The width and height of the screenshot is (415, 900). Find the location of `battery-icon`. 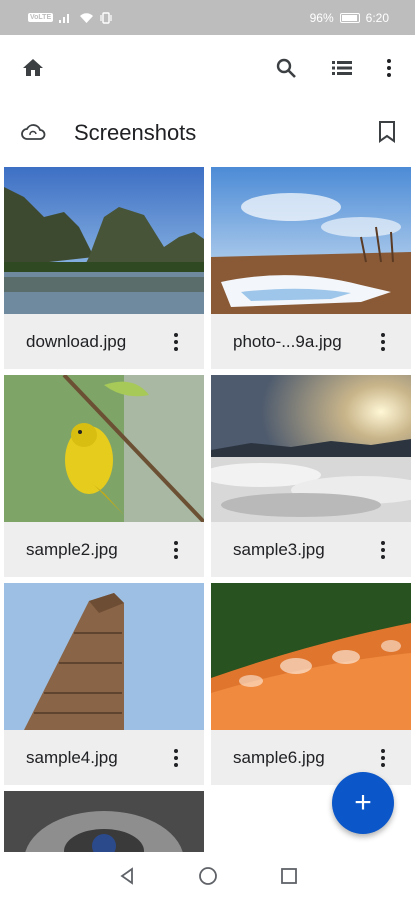

battery-icon is located at coordinates (349, 17).